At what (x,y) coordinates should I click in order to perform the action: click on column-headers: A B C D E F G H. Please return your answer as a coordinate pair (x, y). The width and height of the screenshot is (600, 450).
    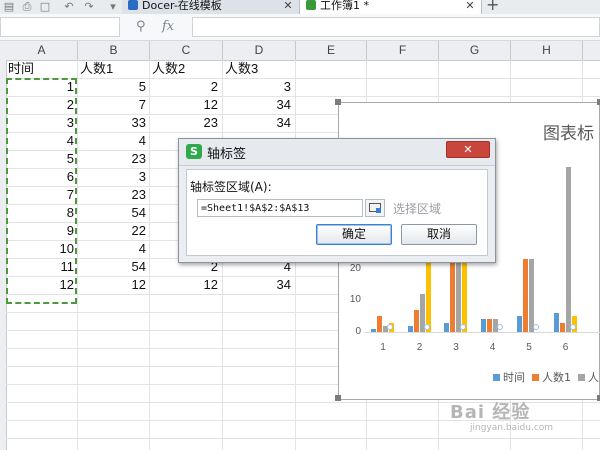
    Looking at the image, I should click on (300, 51).